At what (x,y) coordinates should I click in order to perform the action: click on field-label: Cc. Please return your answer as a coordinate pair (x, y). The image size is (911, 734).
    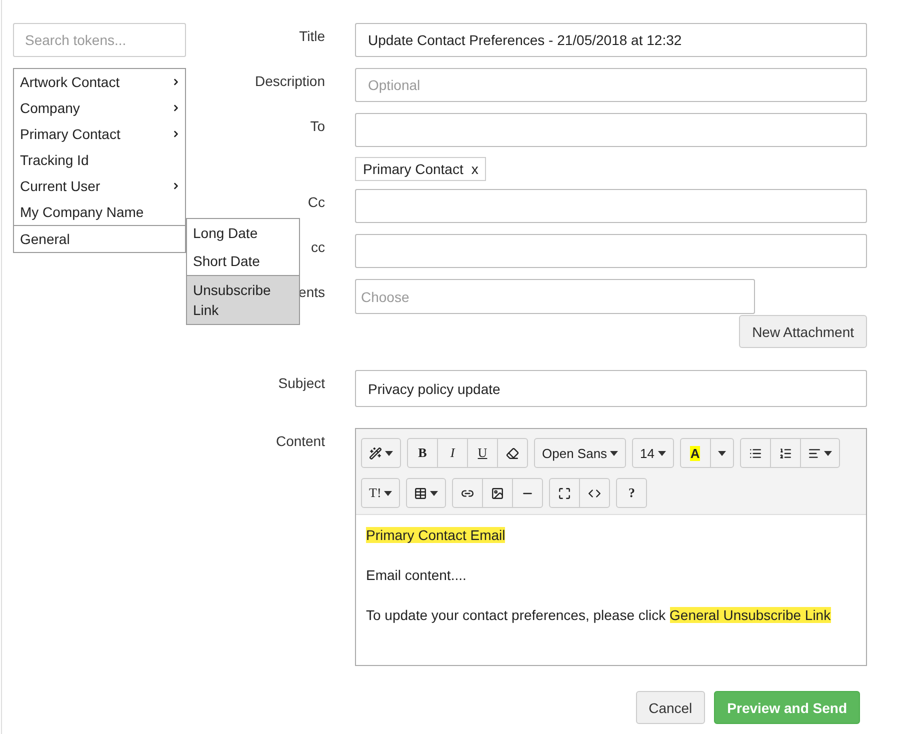
    Looking at the image, I should click on (316, 202).